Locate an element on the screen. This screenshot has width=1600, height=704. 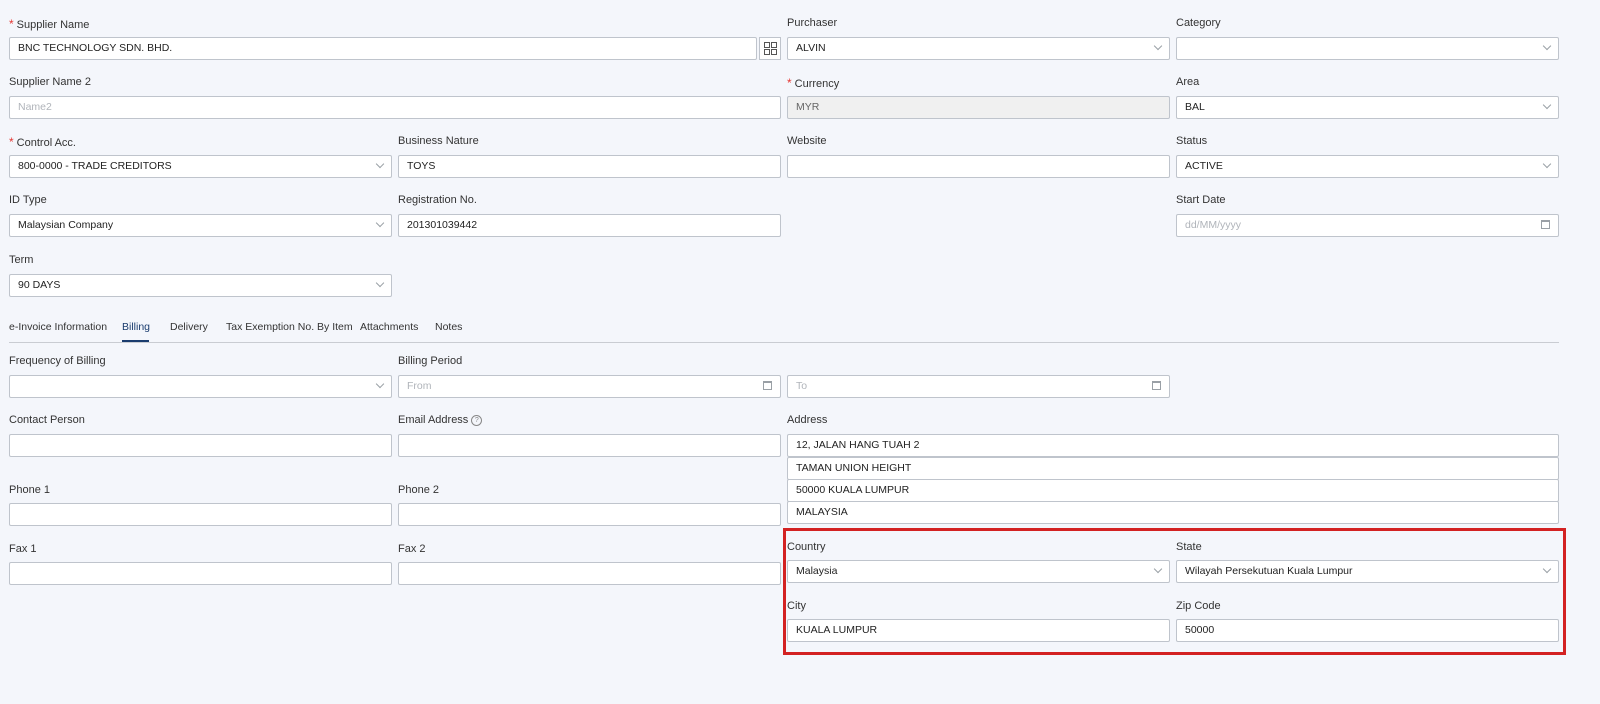
supplier-name2-placeholder: Name2 is located at coordinates (35, 107).